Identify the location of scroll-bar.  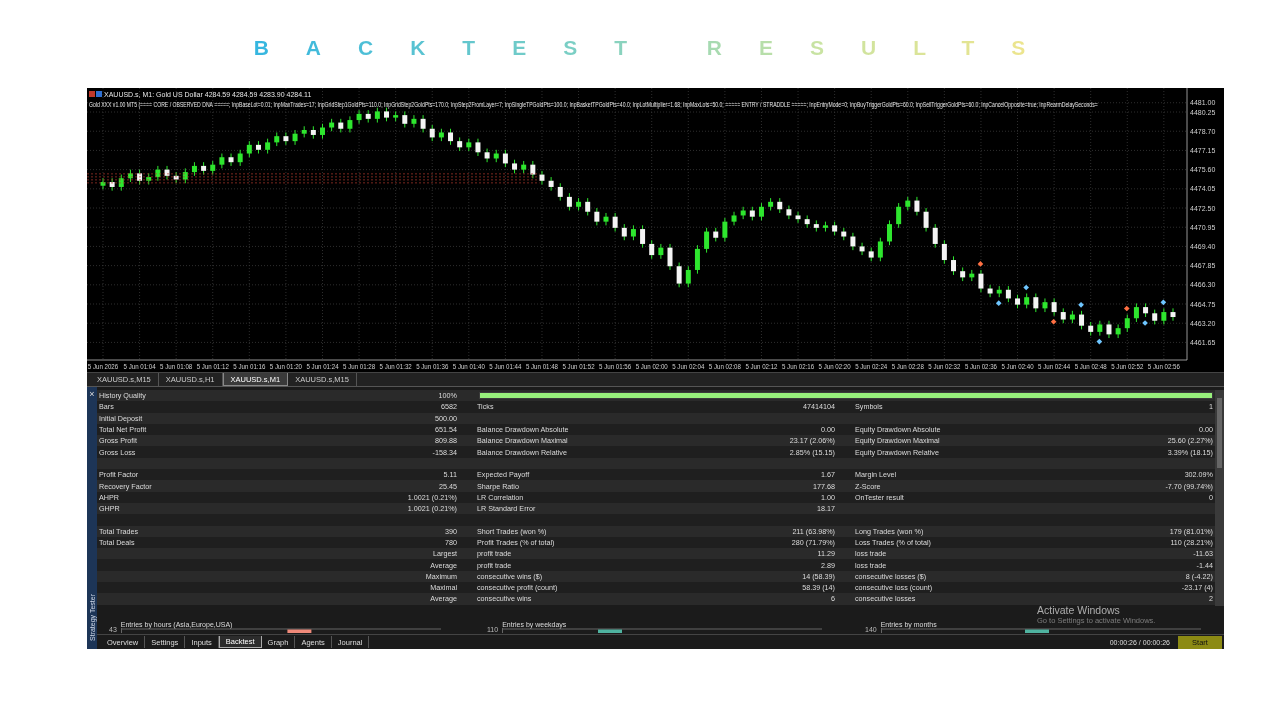
(1219, 498).